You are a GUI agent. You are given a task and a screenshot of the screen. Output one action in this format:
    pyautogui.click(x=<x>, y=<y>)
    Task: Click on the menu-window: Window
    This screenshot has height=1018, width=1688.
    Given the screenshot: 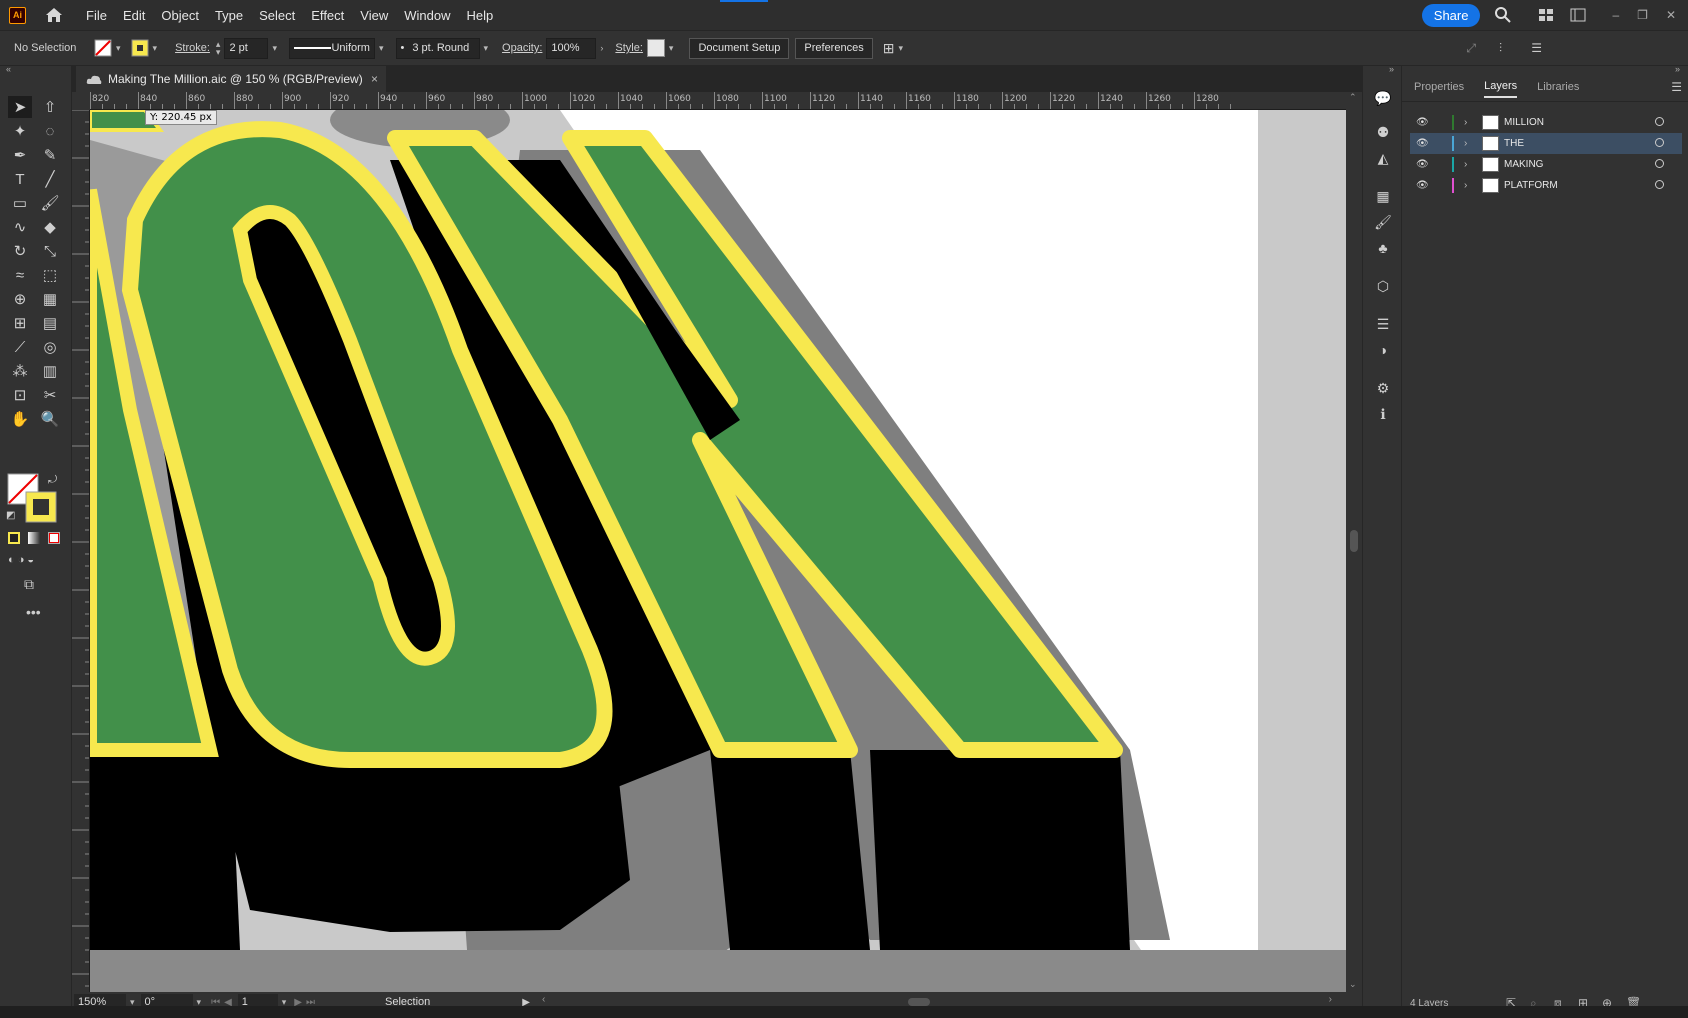 What is the action you would take?
    pyautogui.click(x=427, y=15)
    